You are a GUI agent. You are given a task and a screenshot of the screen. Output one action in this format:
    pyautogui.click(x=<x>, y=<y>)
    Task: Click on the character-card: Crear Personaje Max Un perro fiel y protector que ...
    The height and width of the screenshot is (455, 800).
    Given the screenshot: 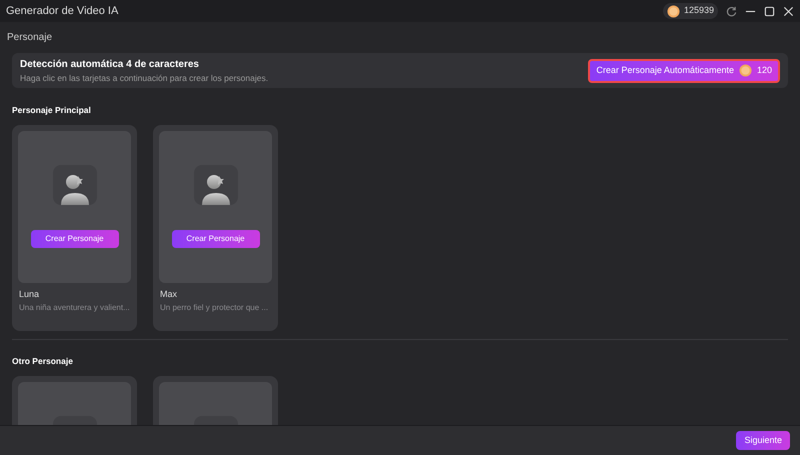 What is the action you would take?
    pyautogui.click(x=215, y=228)
    